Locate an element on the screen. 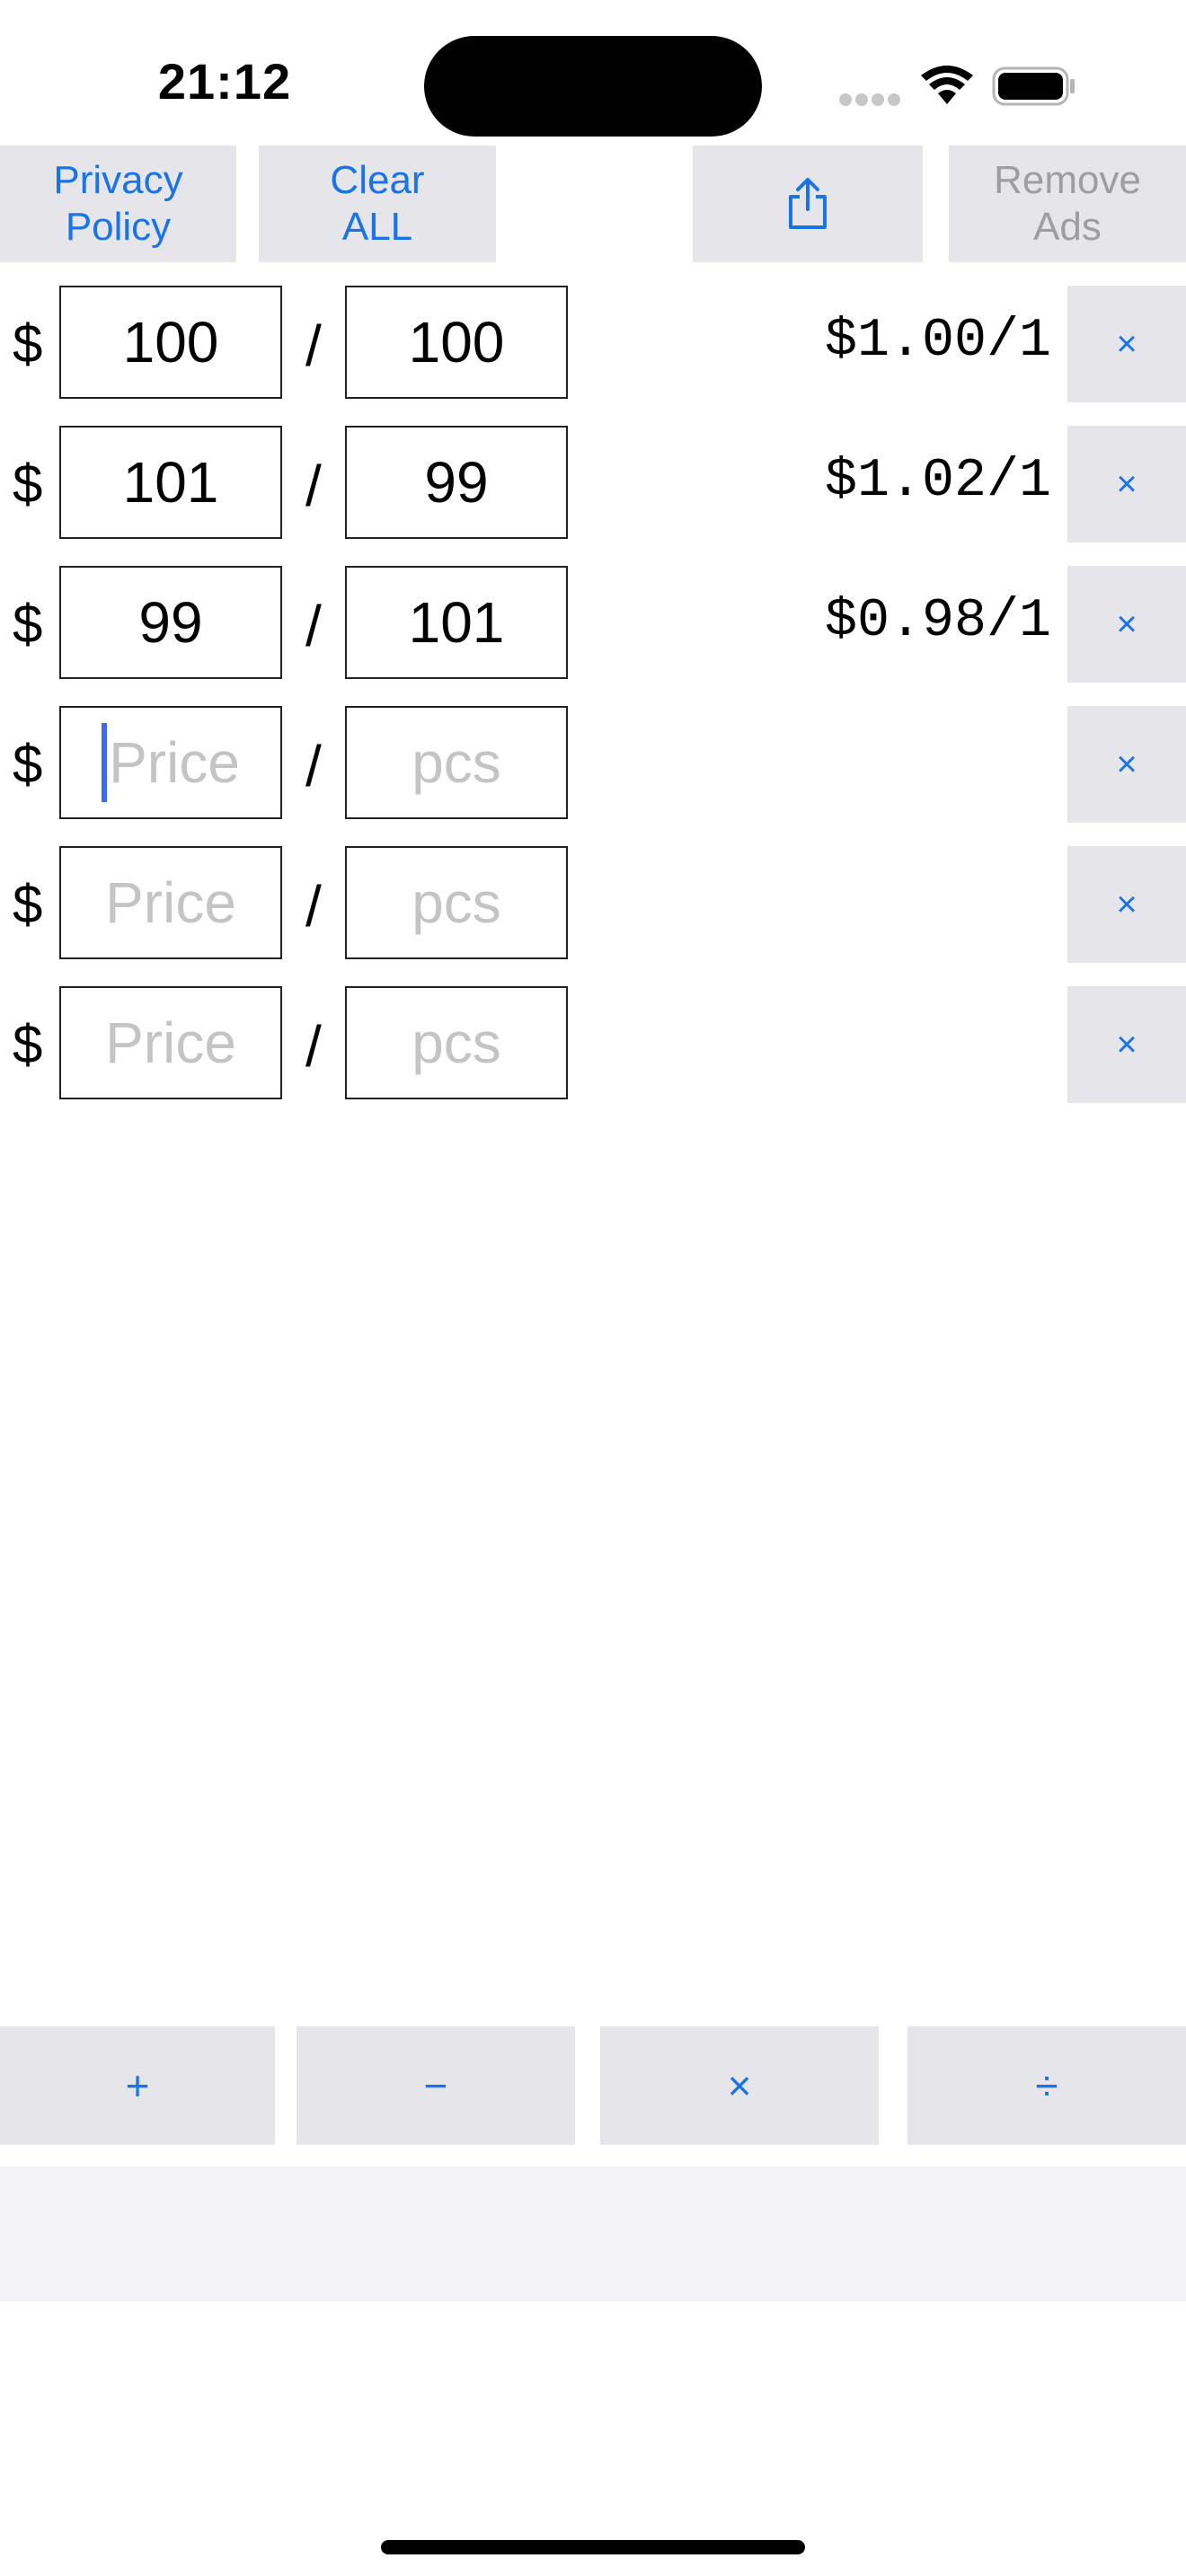  item-row: $ 101 / 99 $1.02/1 × is located at coordinates (593, 485).